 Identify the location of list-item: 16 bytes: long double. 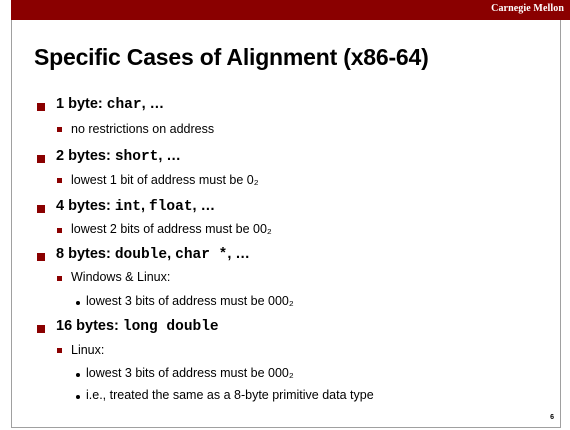
(137, 326).